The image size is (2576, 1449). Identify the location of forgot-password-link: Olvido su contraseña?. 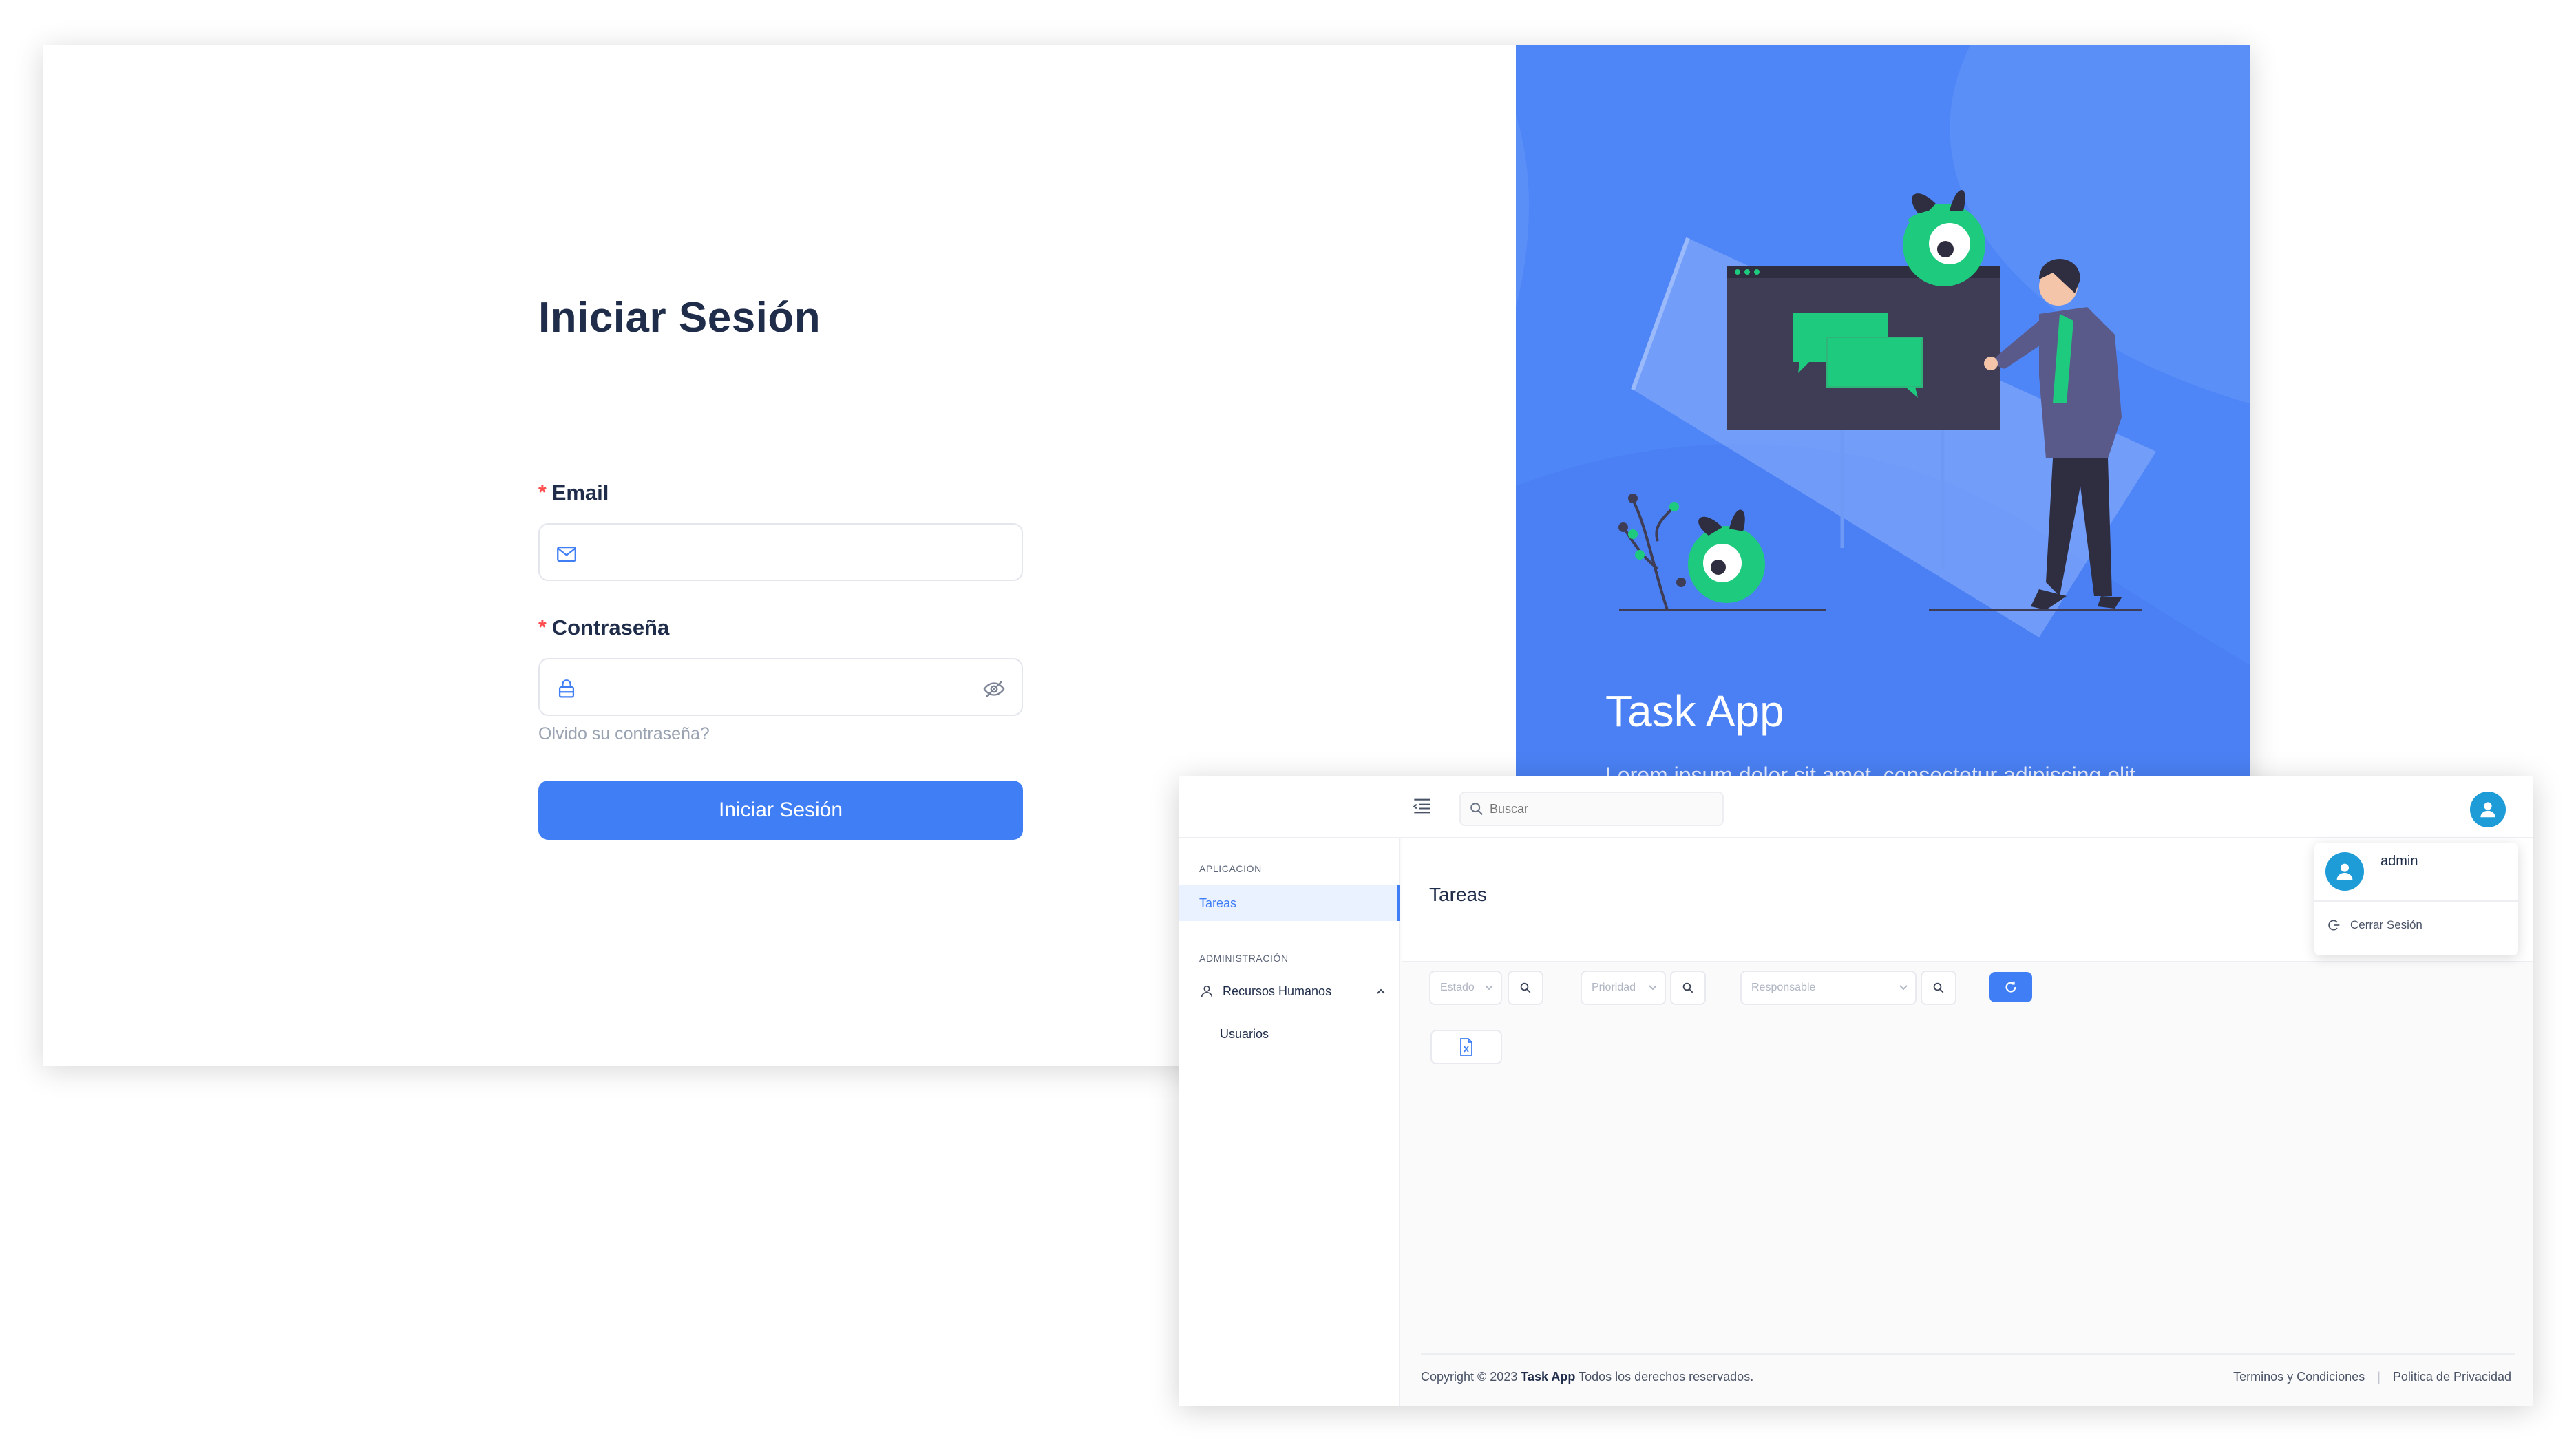
(624, 734).